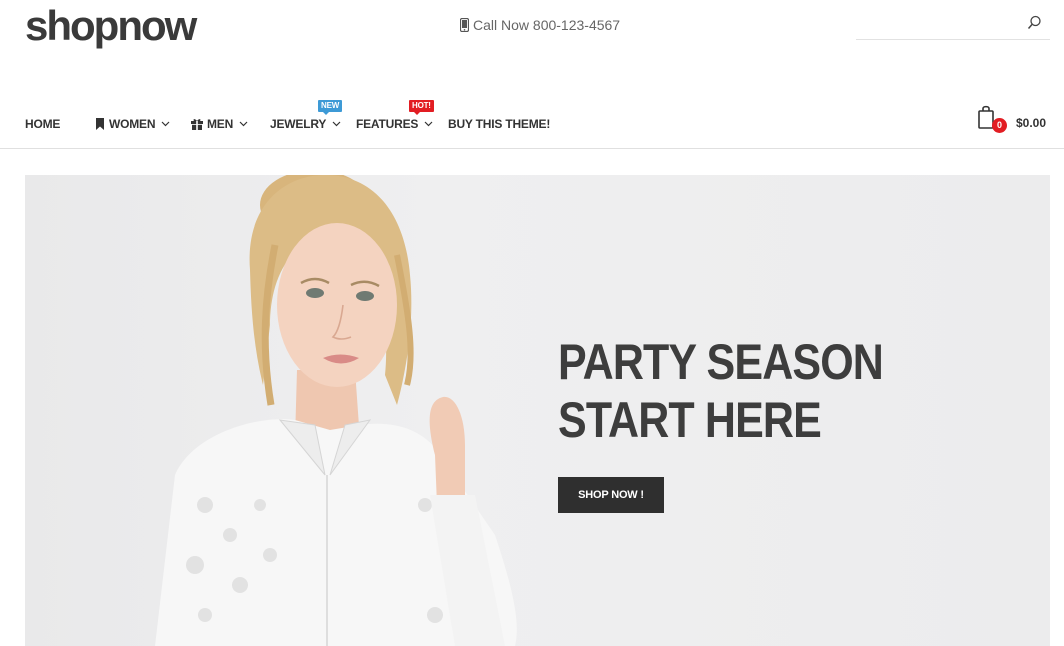 This screenshot has height=646, width=1064. I want to click on nav-features-label: FEATURES, so click(387, 124).